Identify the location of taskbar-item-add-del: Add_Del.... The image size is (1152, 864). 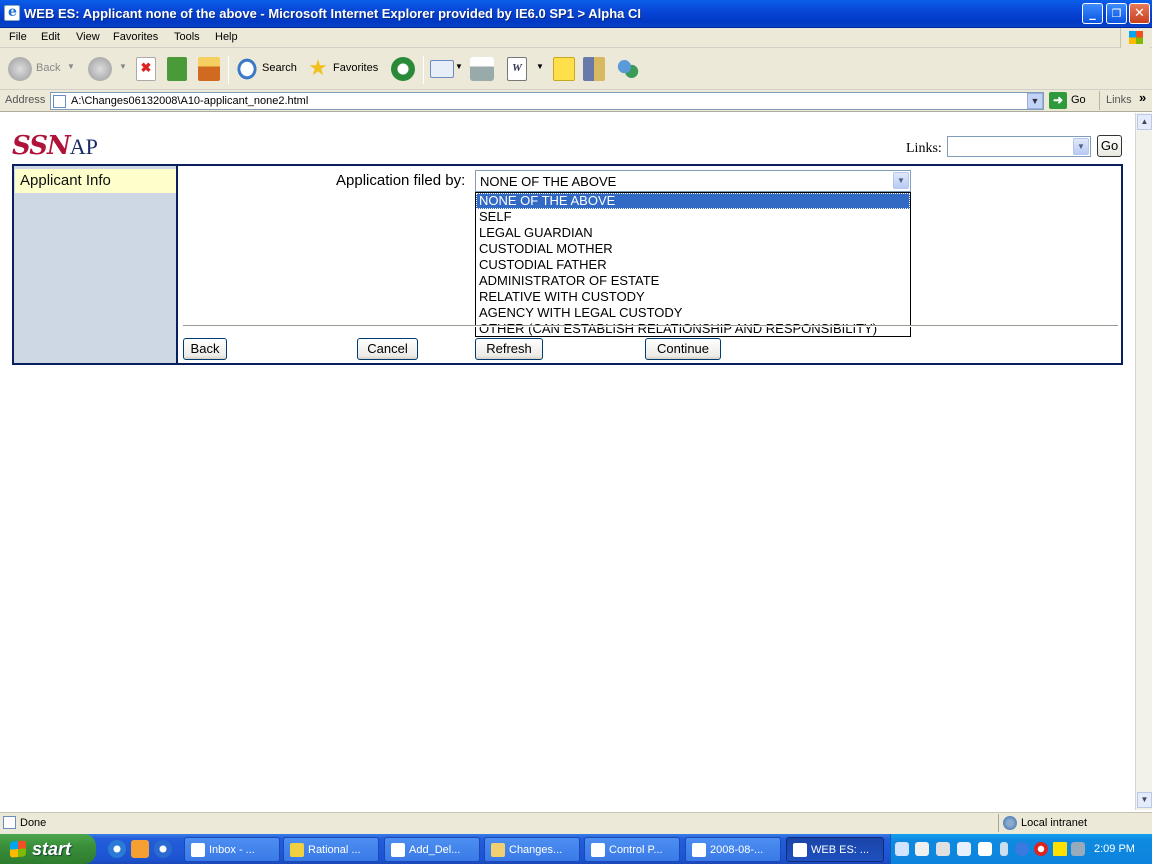
(432, 849).